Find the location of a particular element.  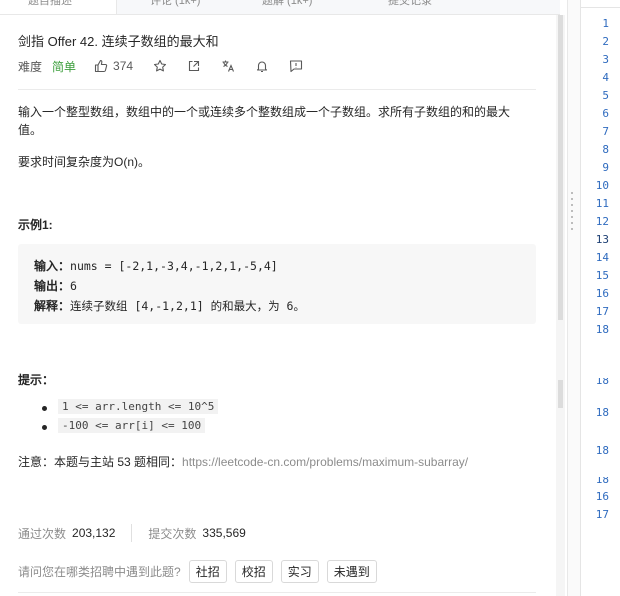

example-output-line: 输出：6 is located at coordinates (55, 285).